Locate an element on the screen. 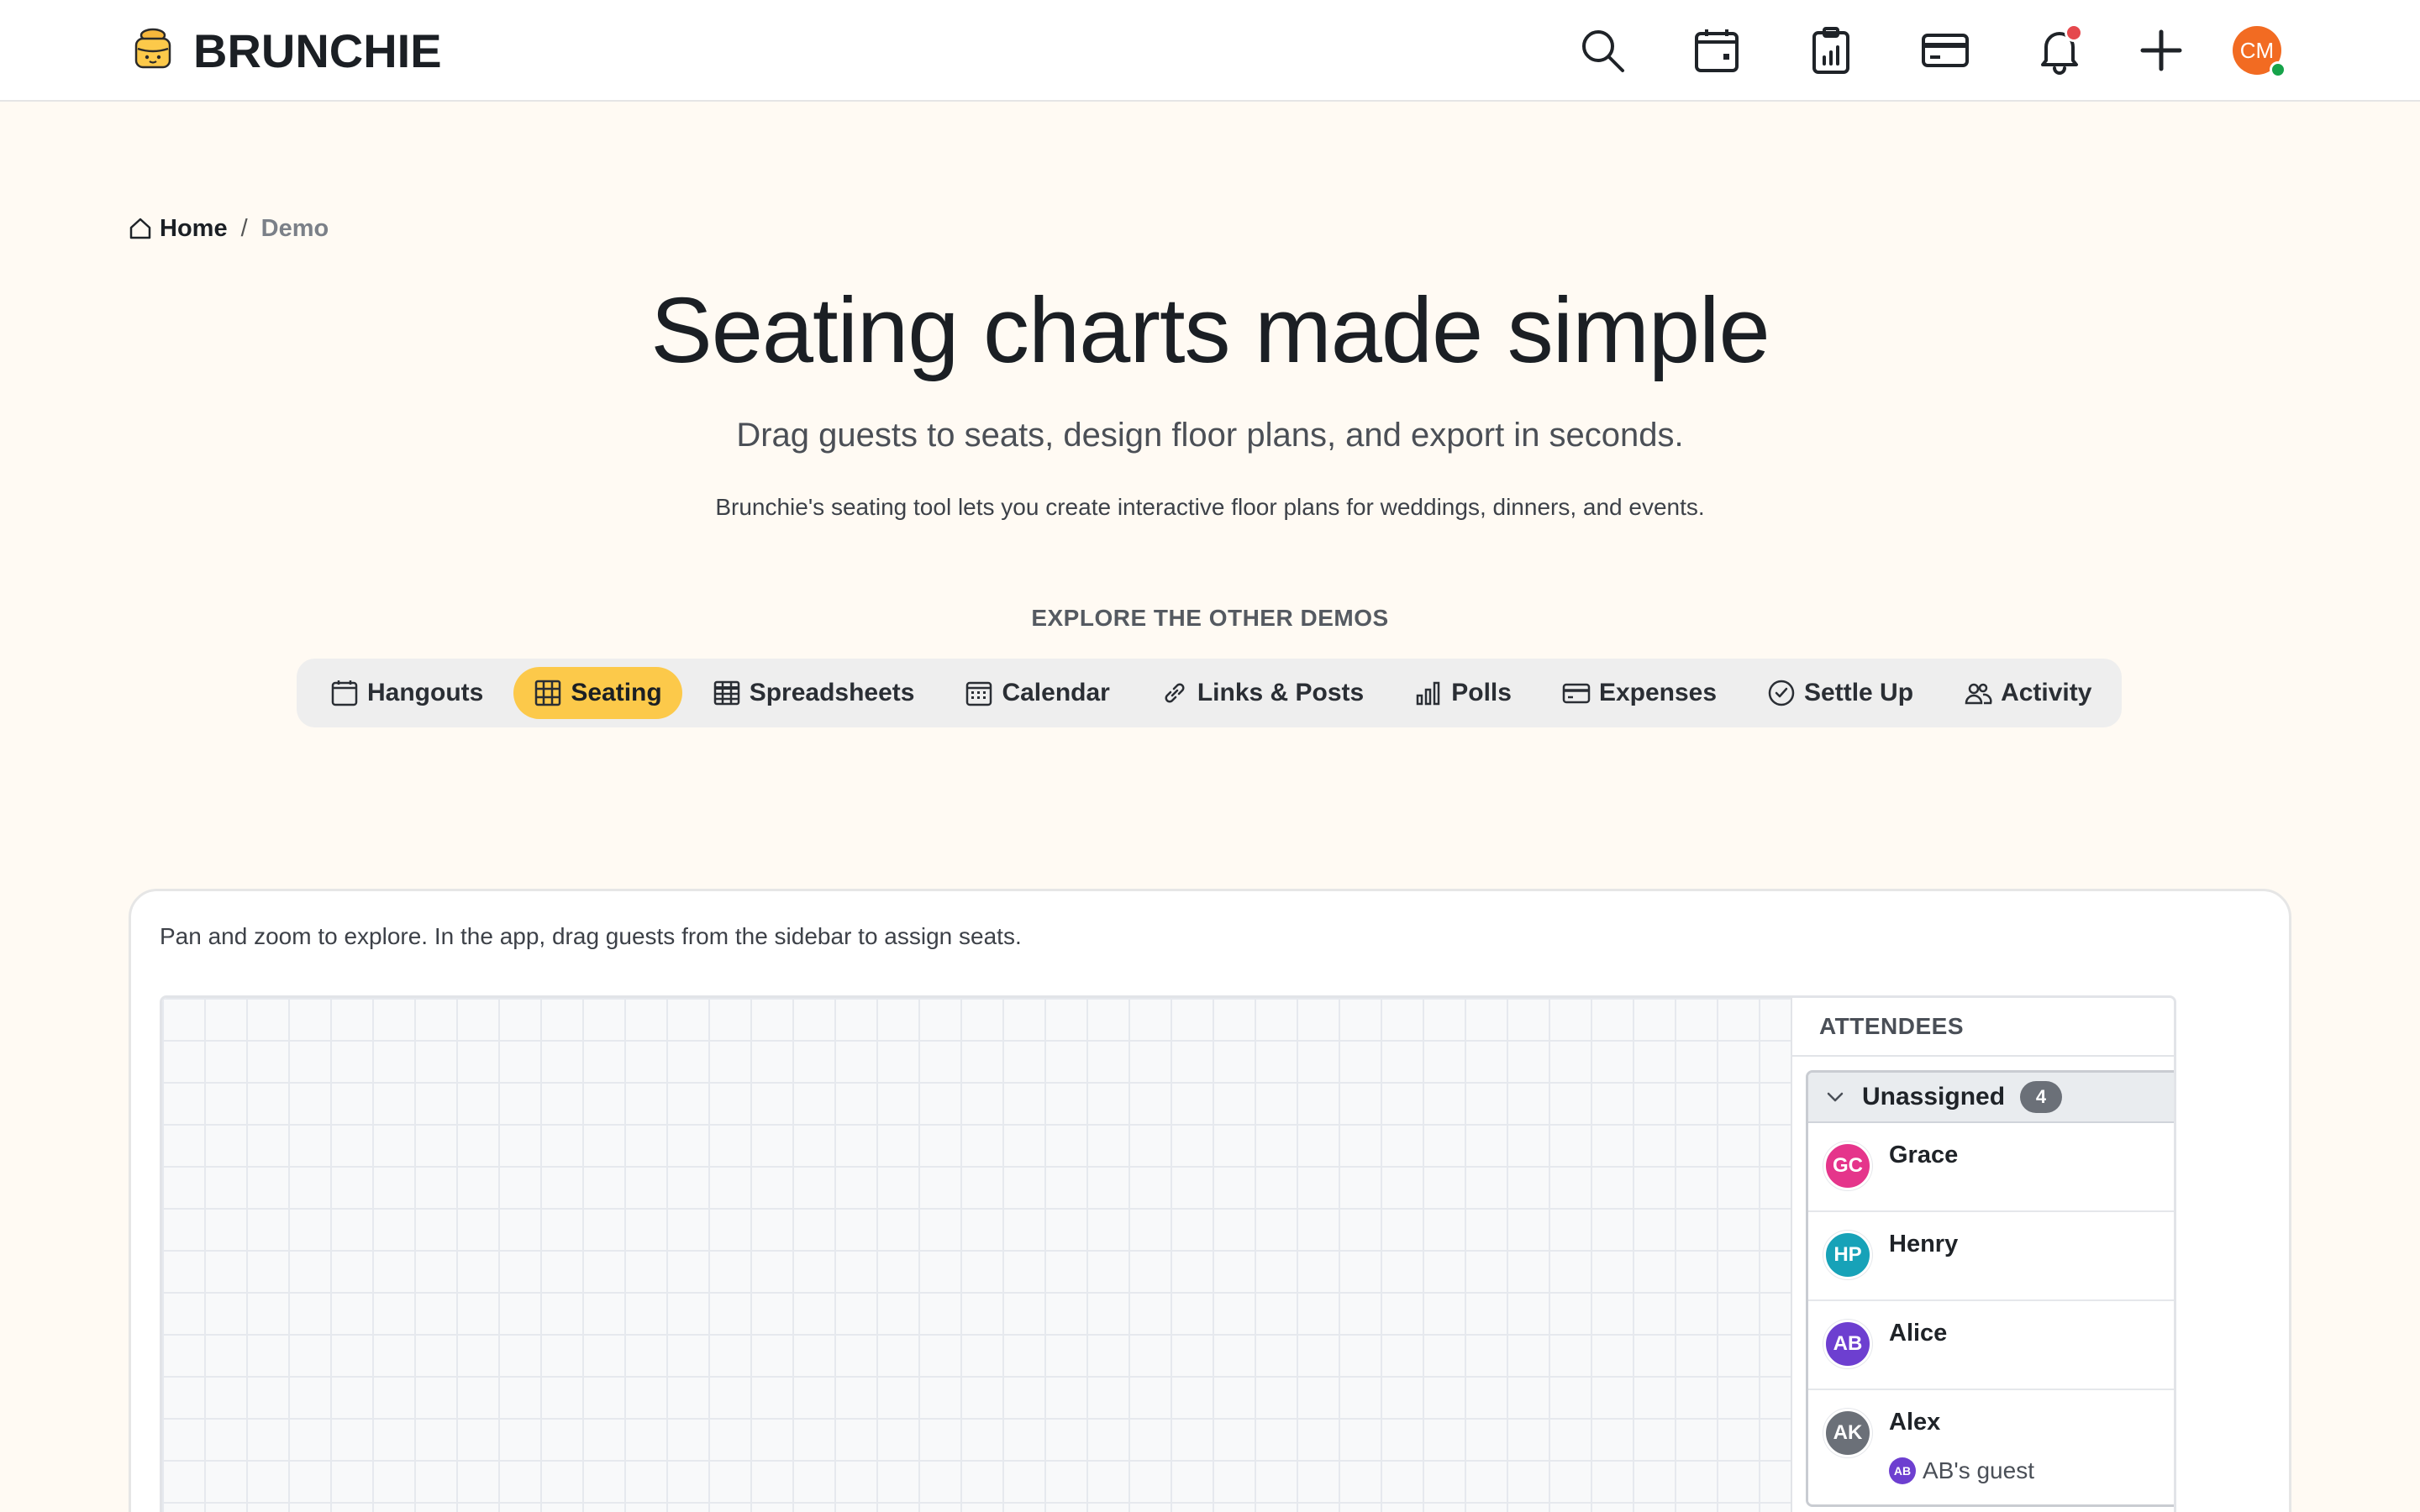 The width and height of the screenshot is (2420, 1512). attendee-avatar: HP is located at coordinates (1848, 1255).